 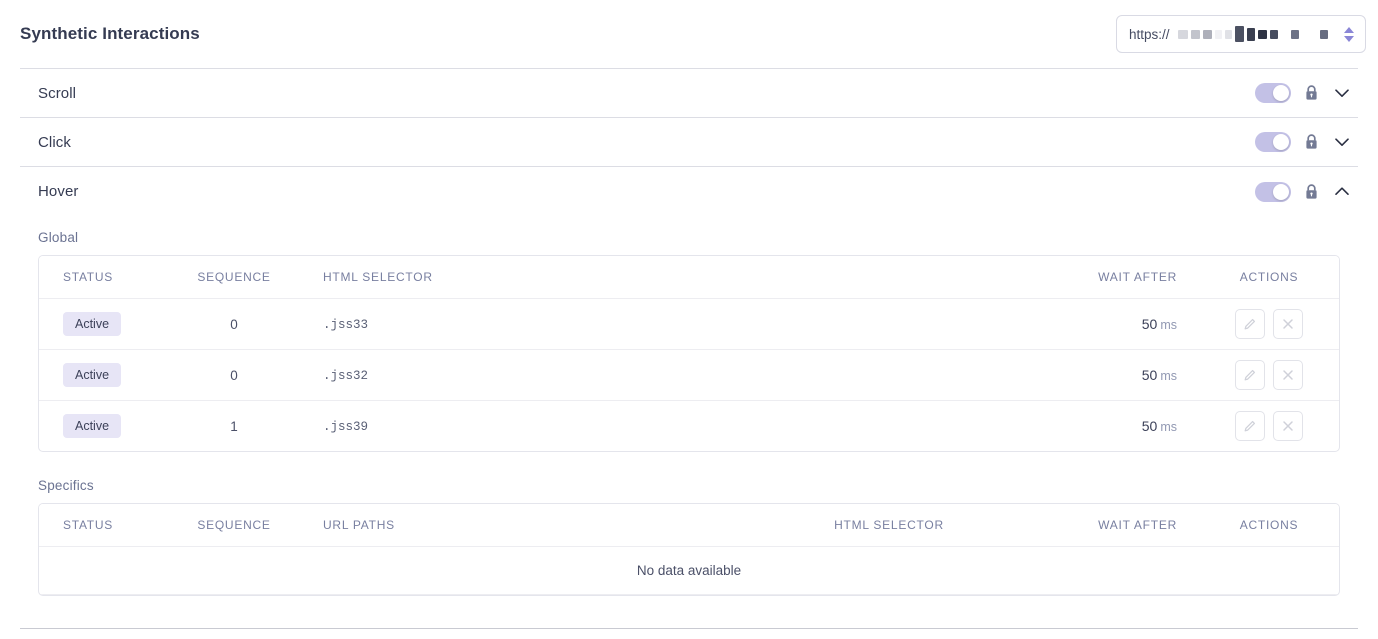 What do you see at coordinates (1273, 142) in the screenshot?
I see `toggle-on-icon-click` at bounding box center [1273, 142].